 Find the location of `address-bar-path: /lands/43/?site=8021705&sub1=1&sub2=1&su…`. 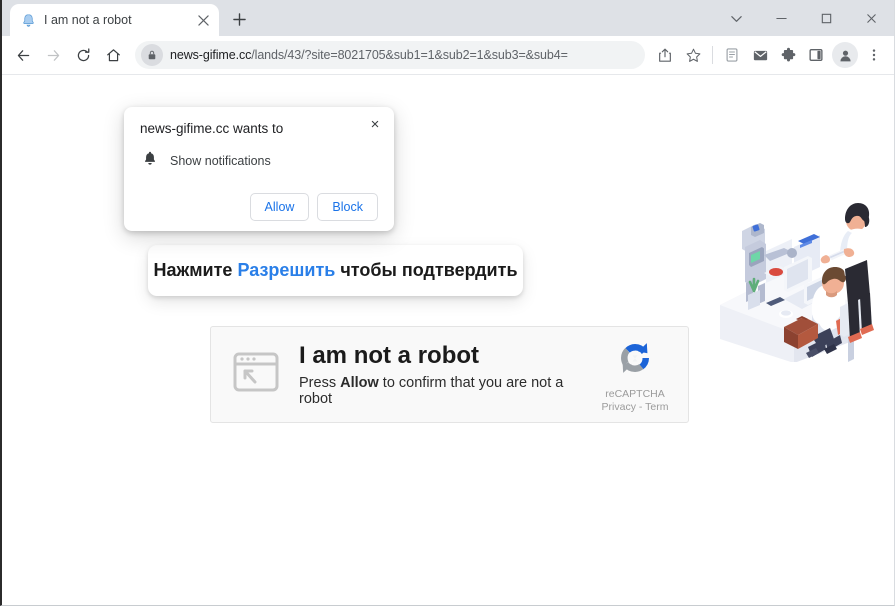

address-bar-path: /lands/43/?site=8021705&sub1=1&sub2=1&su… is located at coordinates (409, 55).